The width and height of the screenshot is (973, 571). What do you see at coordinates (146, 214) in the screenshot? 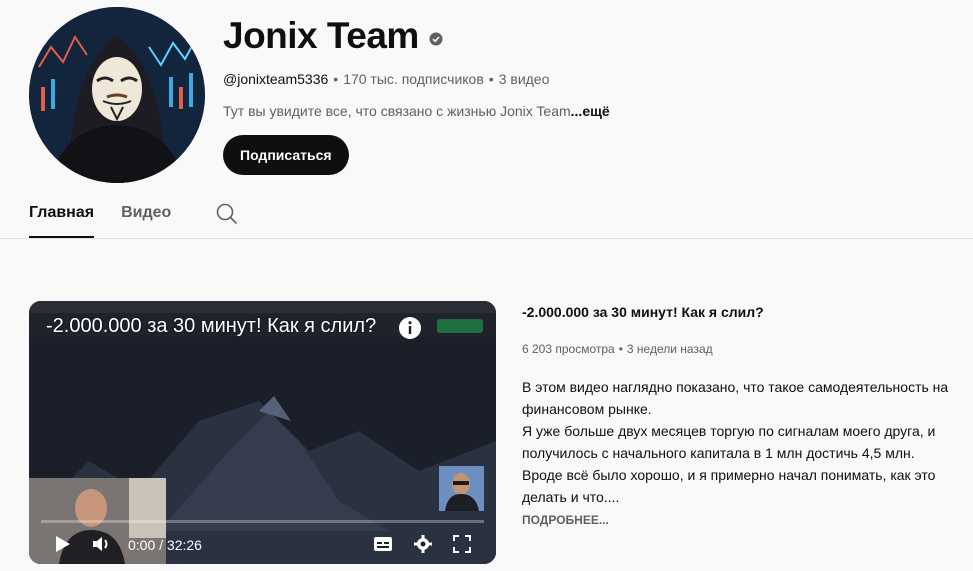
I see `tab-videos: Видео` at bounding box center [146, 214].